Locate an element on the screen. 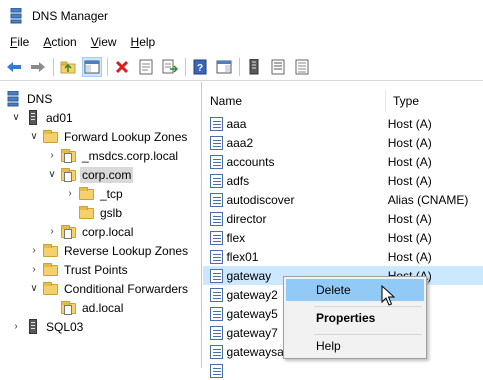 This screenshot has height=380, width=483. details-icon is located at coordinates (302, 67).